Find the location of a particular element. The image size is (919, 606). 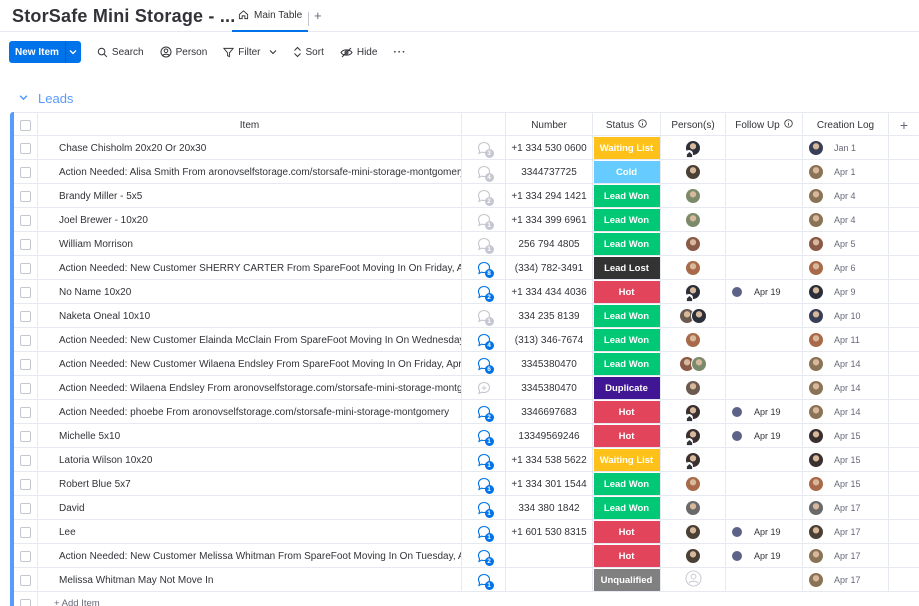

status-badge: Lead Lost is located at coordinates (626, 268).